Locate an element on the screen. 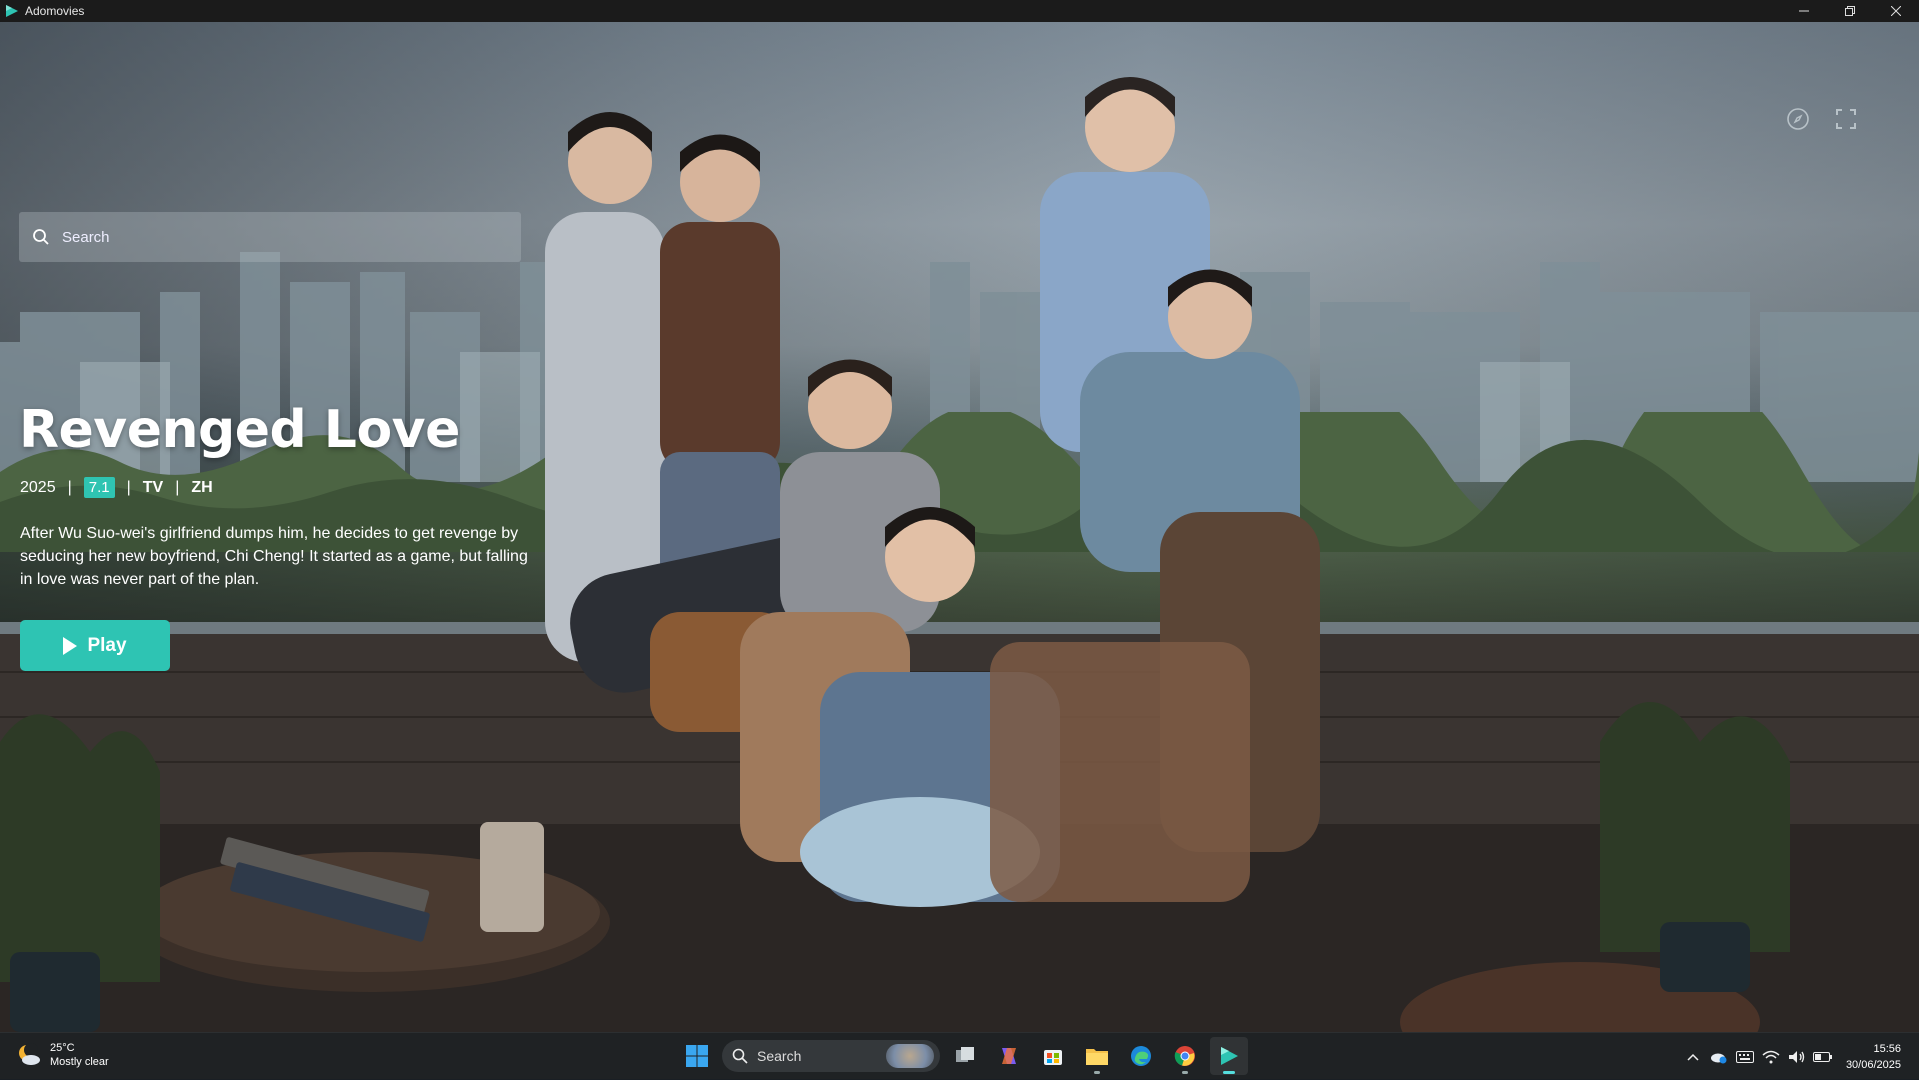  minimize-button is located at coordinates (1804, 11).